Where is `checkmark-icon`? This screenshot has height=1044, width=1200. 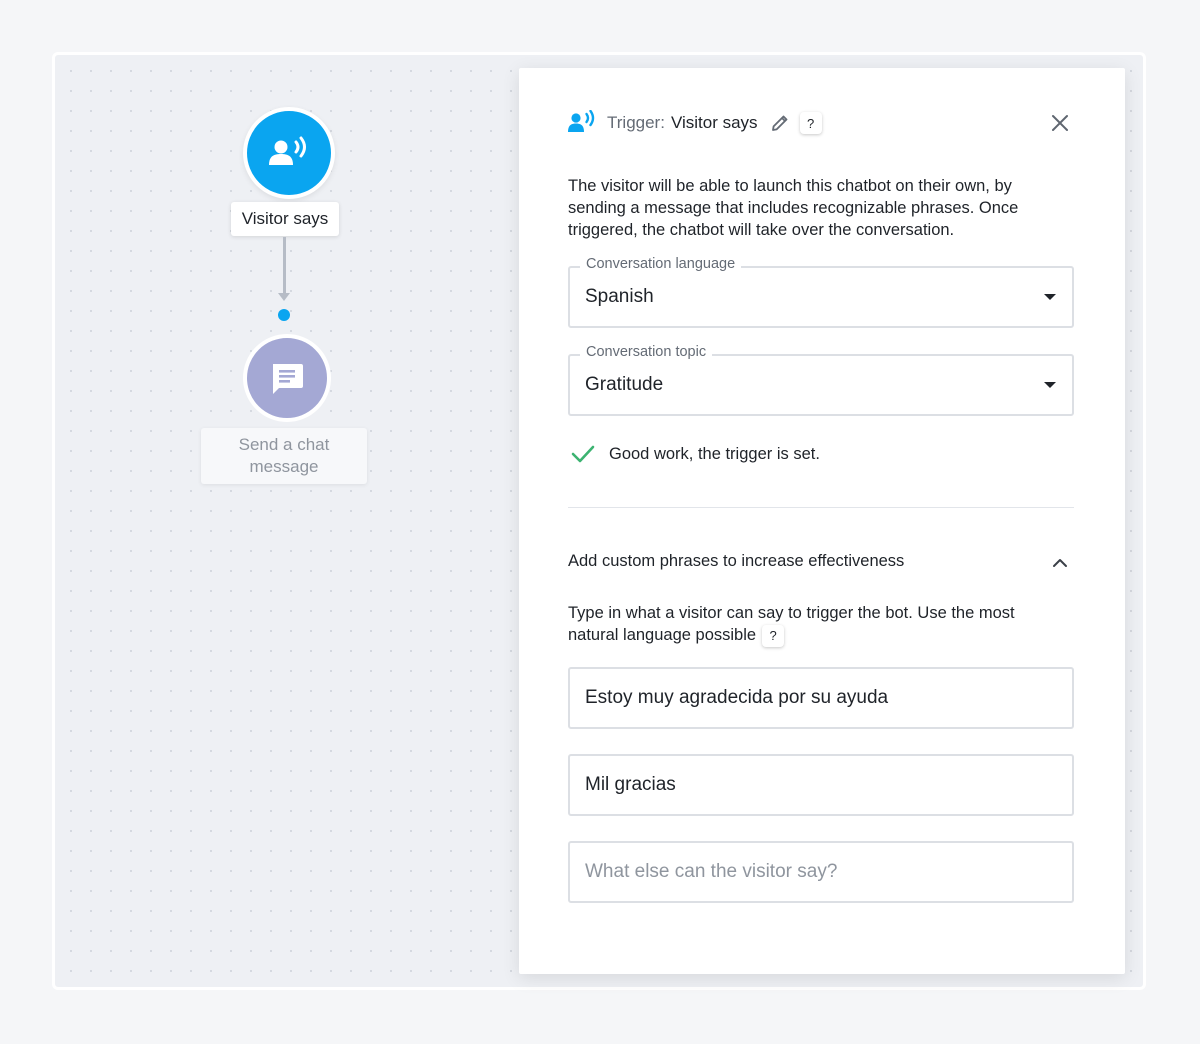
checkmark-icon is located at coordinates (583, 454).